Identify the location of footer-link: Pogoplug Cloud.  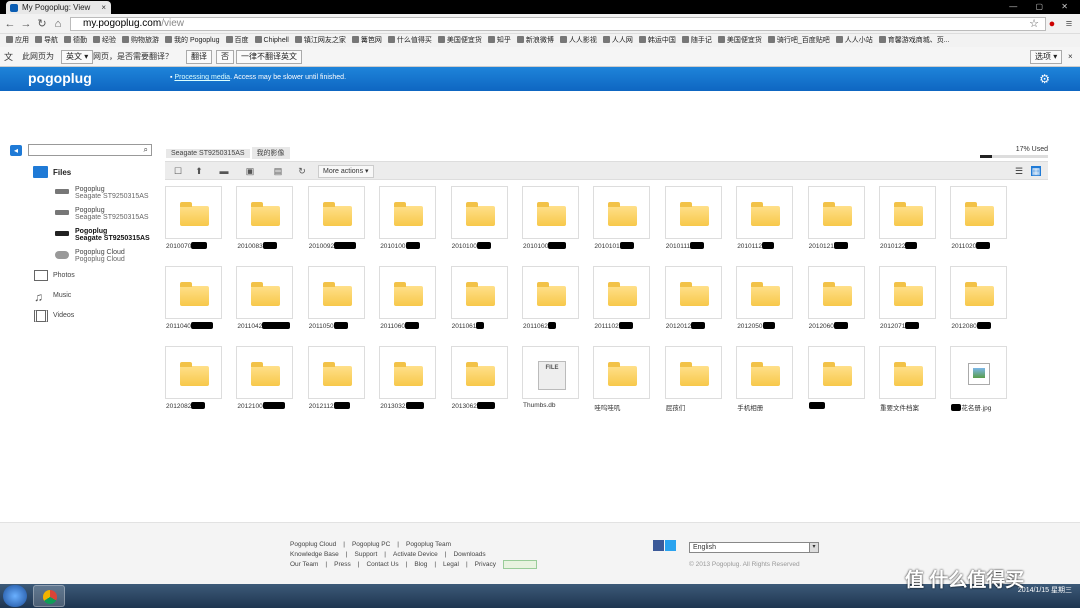
(313, 544).